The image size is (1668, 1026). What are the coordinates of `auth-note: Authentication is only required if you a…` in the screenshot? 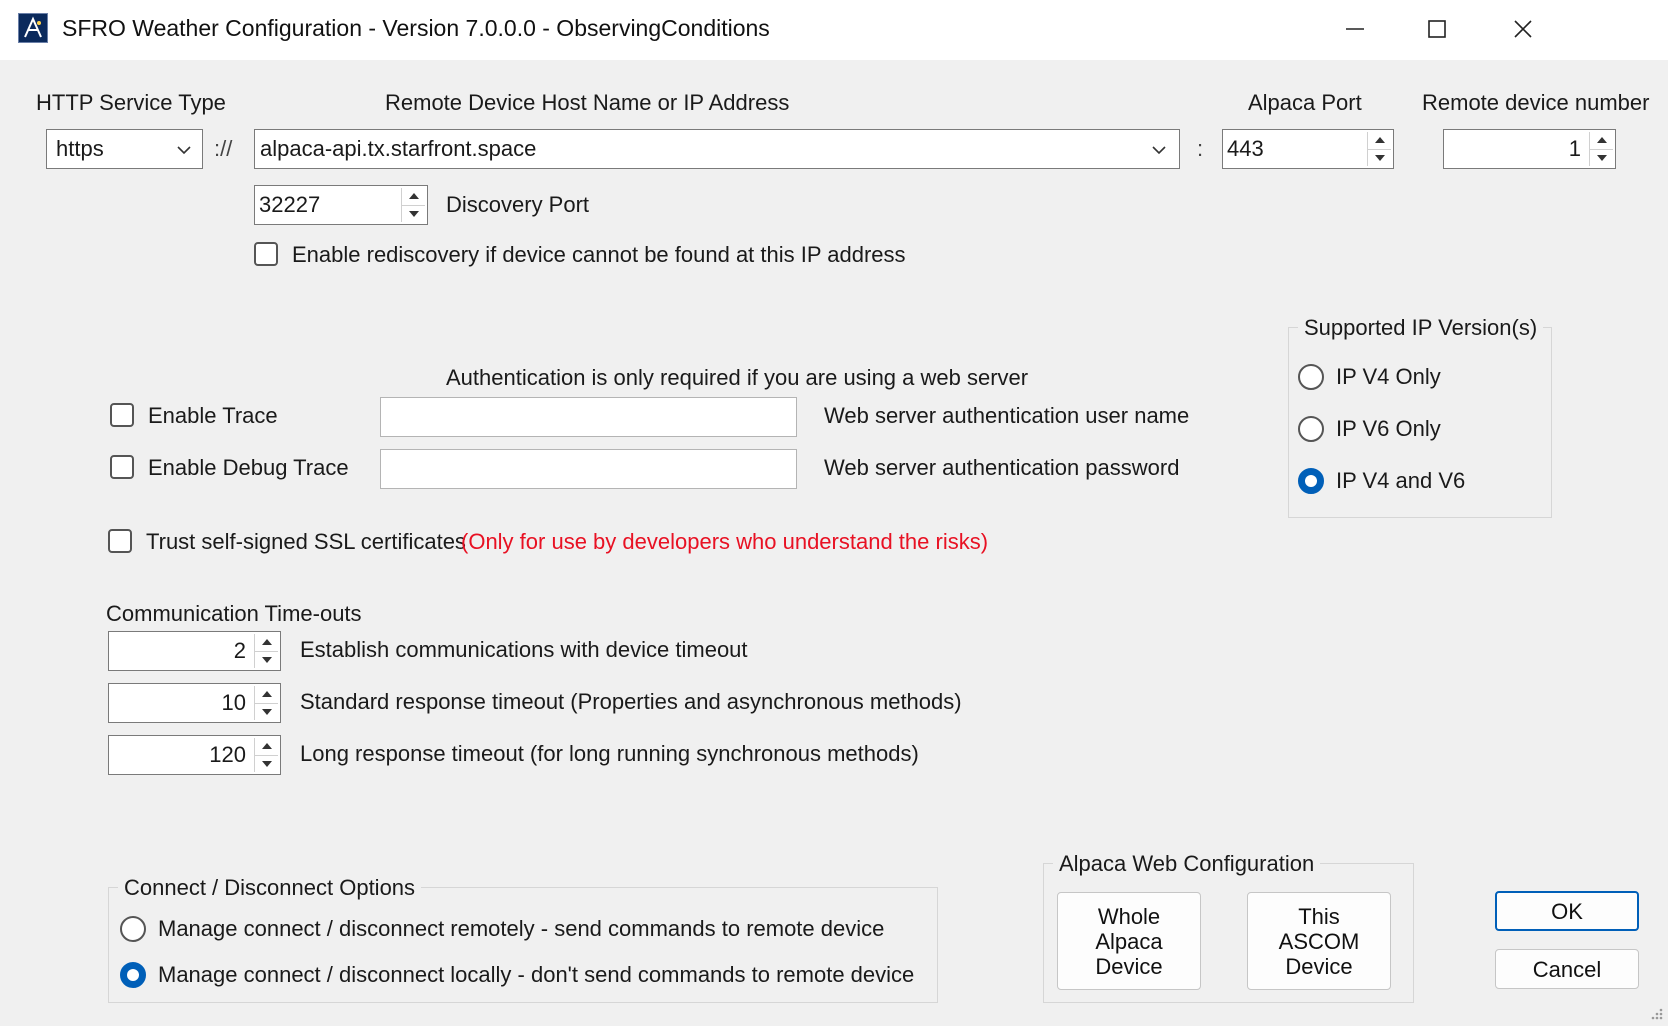 It's located at (737, 377).